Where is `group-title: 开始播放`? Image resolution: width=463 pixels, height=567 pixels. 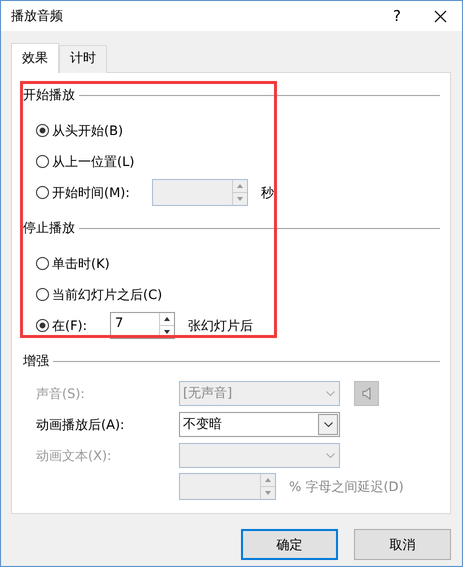 group-title: 开始播放 is located at coordinates (49, 95).